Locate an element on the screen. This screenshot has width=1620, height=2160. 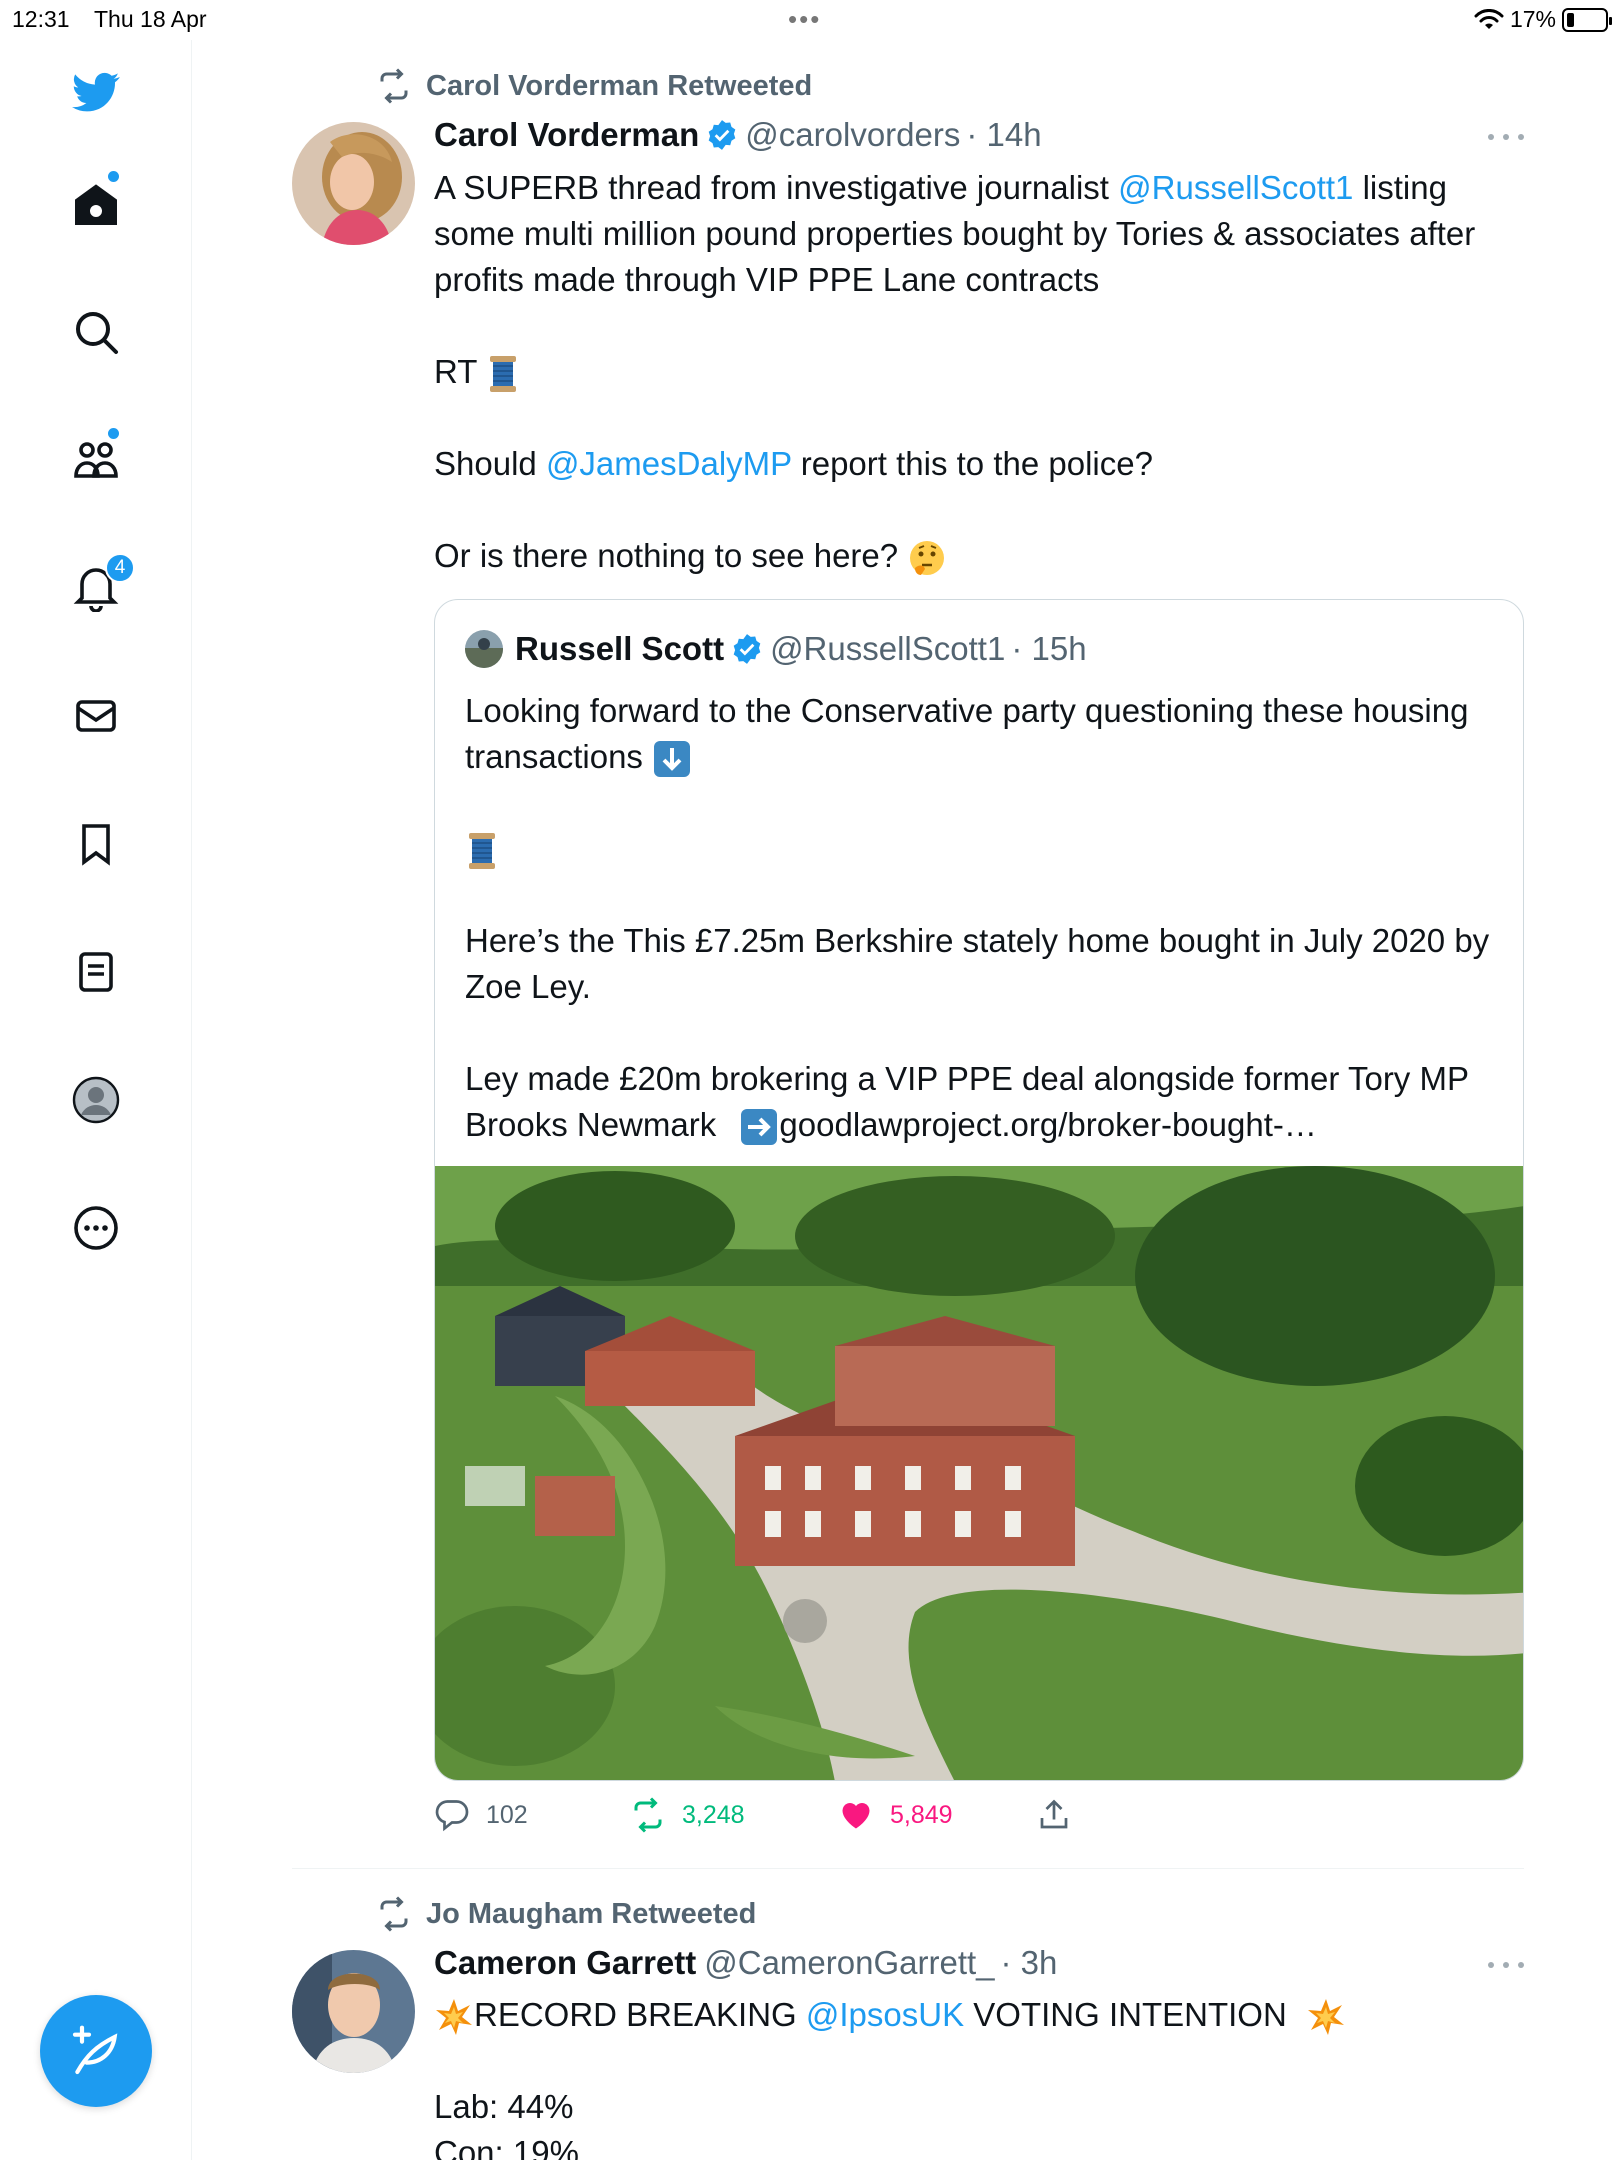
more-circle-icon is located at coordinates (96, 1228).